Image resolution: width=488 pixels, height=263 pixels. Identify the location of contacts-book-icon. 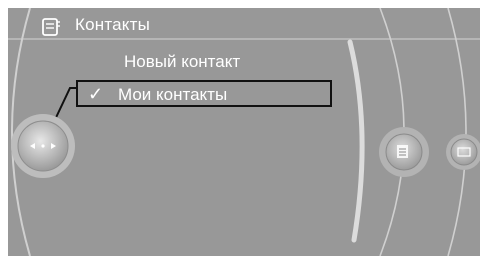
(51, 27).